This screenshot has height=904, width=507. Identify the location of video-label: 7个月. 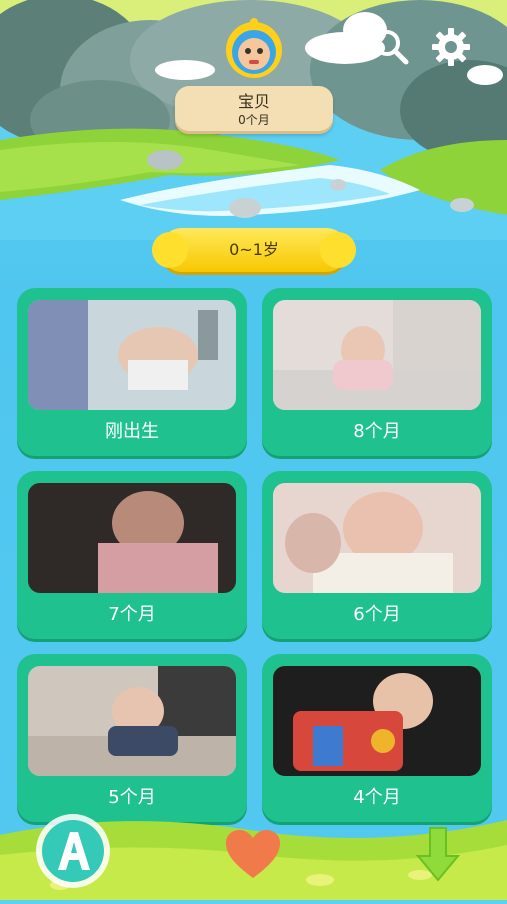
(132, 614).